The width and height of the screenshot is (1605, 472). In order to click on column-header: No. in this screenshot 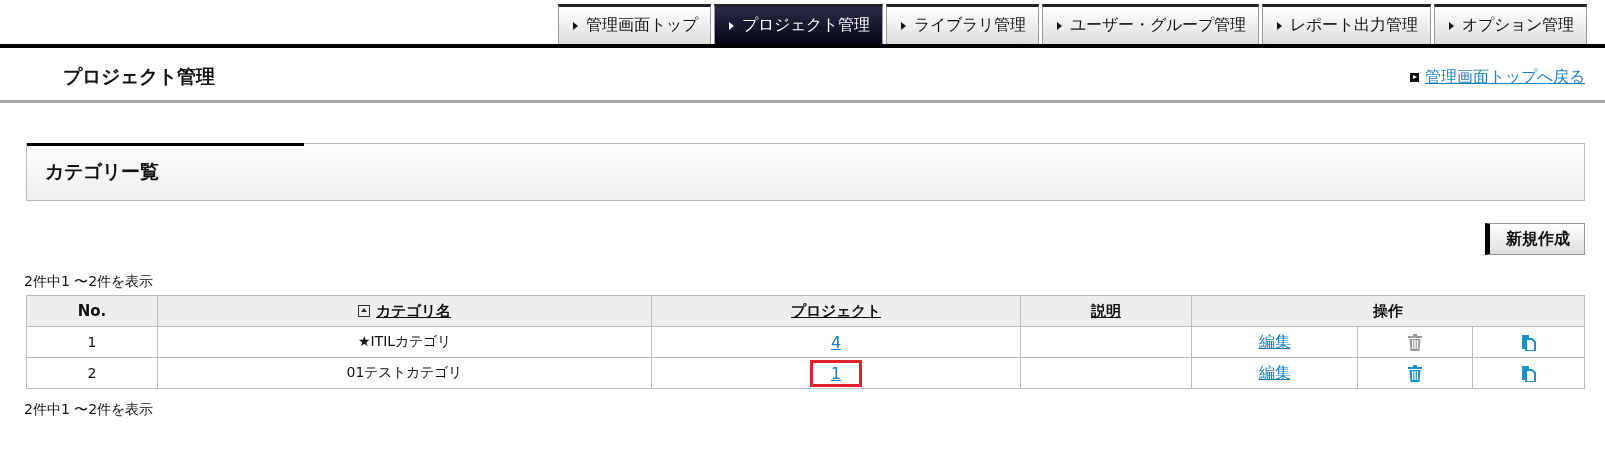, I will do `click(92, 311)`.